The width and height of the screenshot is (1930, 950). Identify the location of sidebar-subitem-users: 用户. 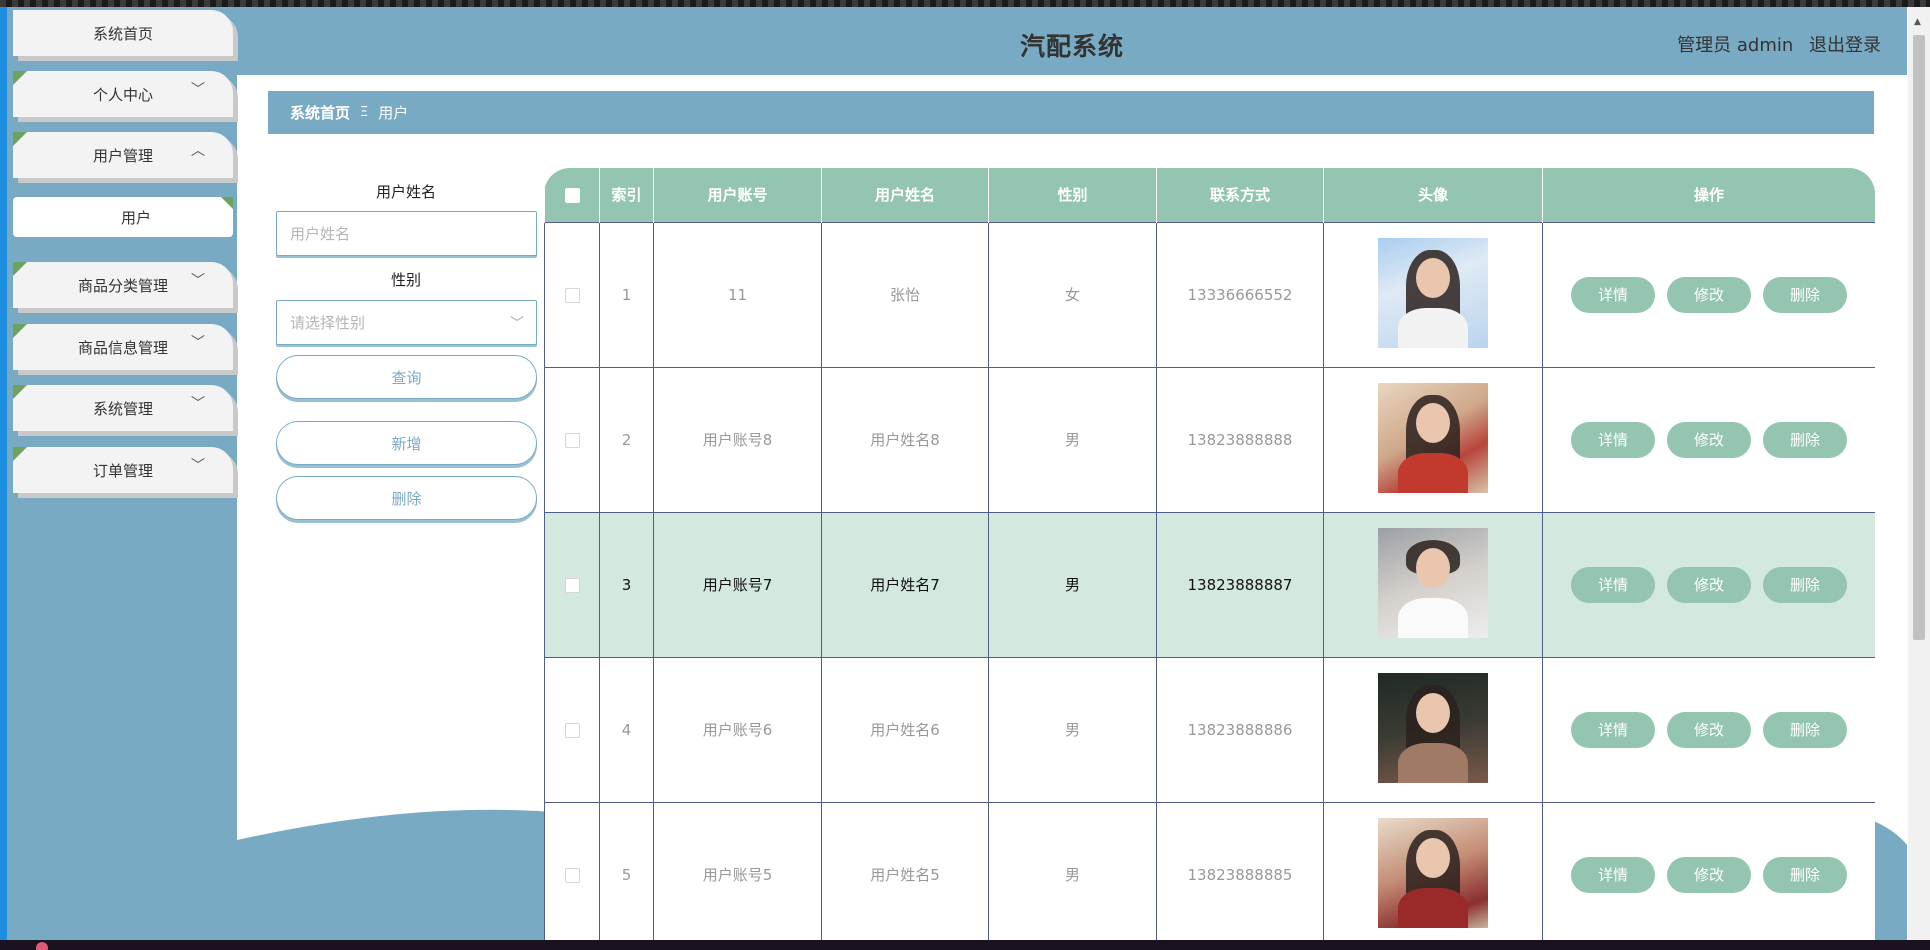
(123, 217).